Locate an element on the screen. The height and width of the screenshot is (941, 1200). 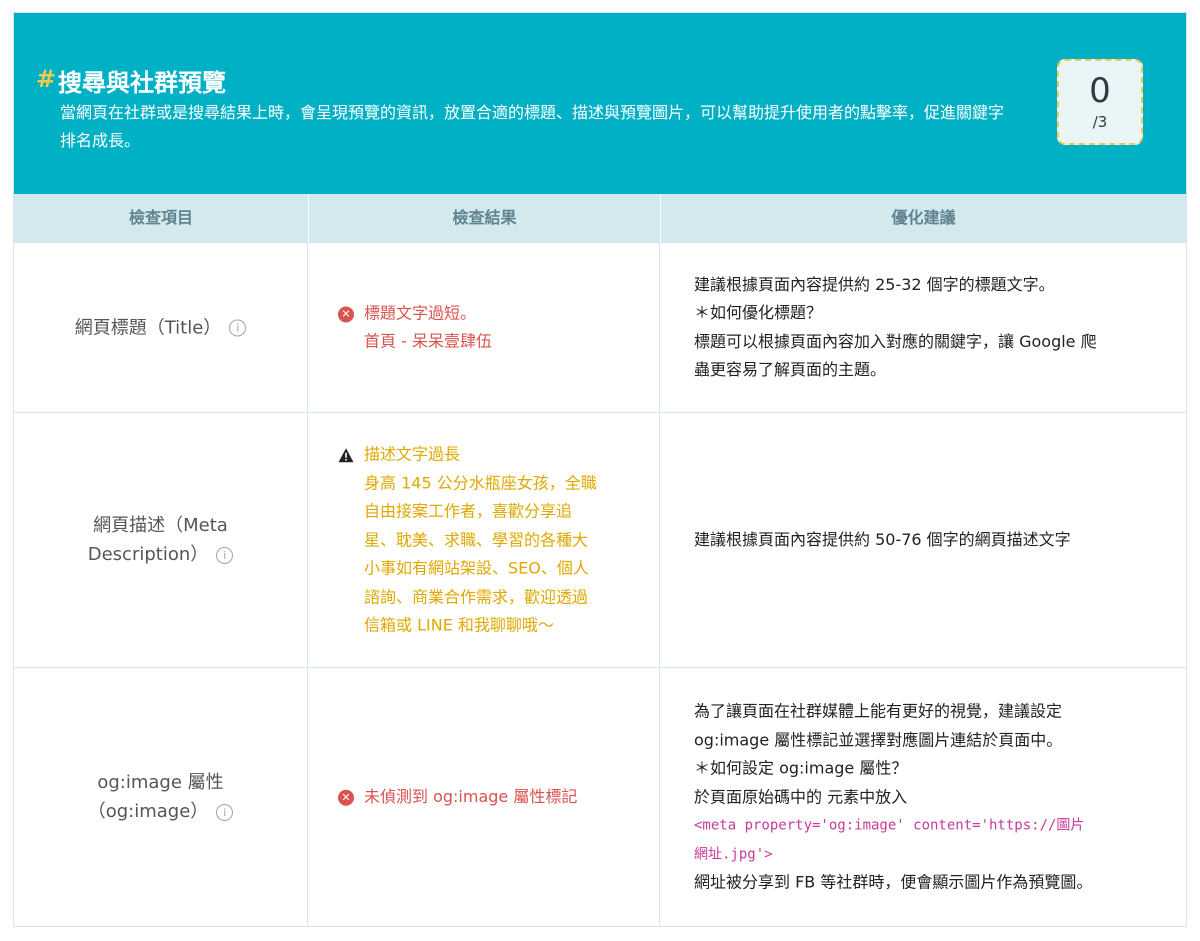
result-line: 星、耽美、求職、學習的各種大 is located at coordinates (476, 539).